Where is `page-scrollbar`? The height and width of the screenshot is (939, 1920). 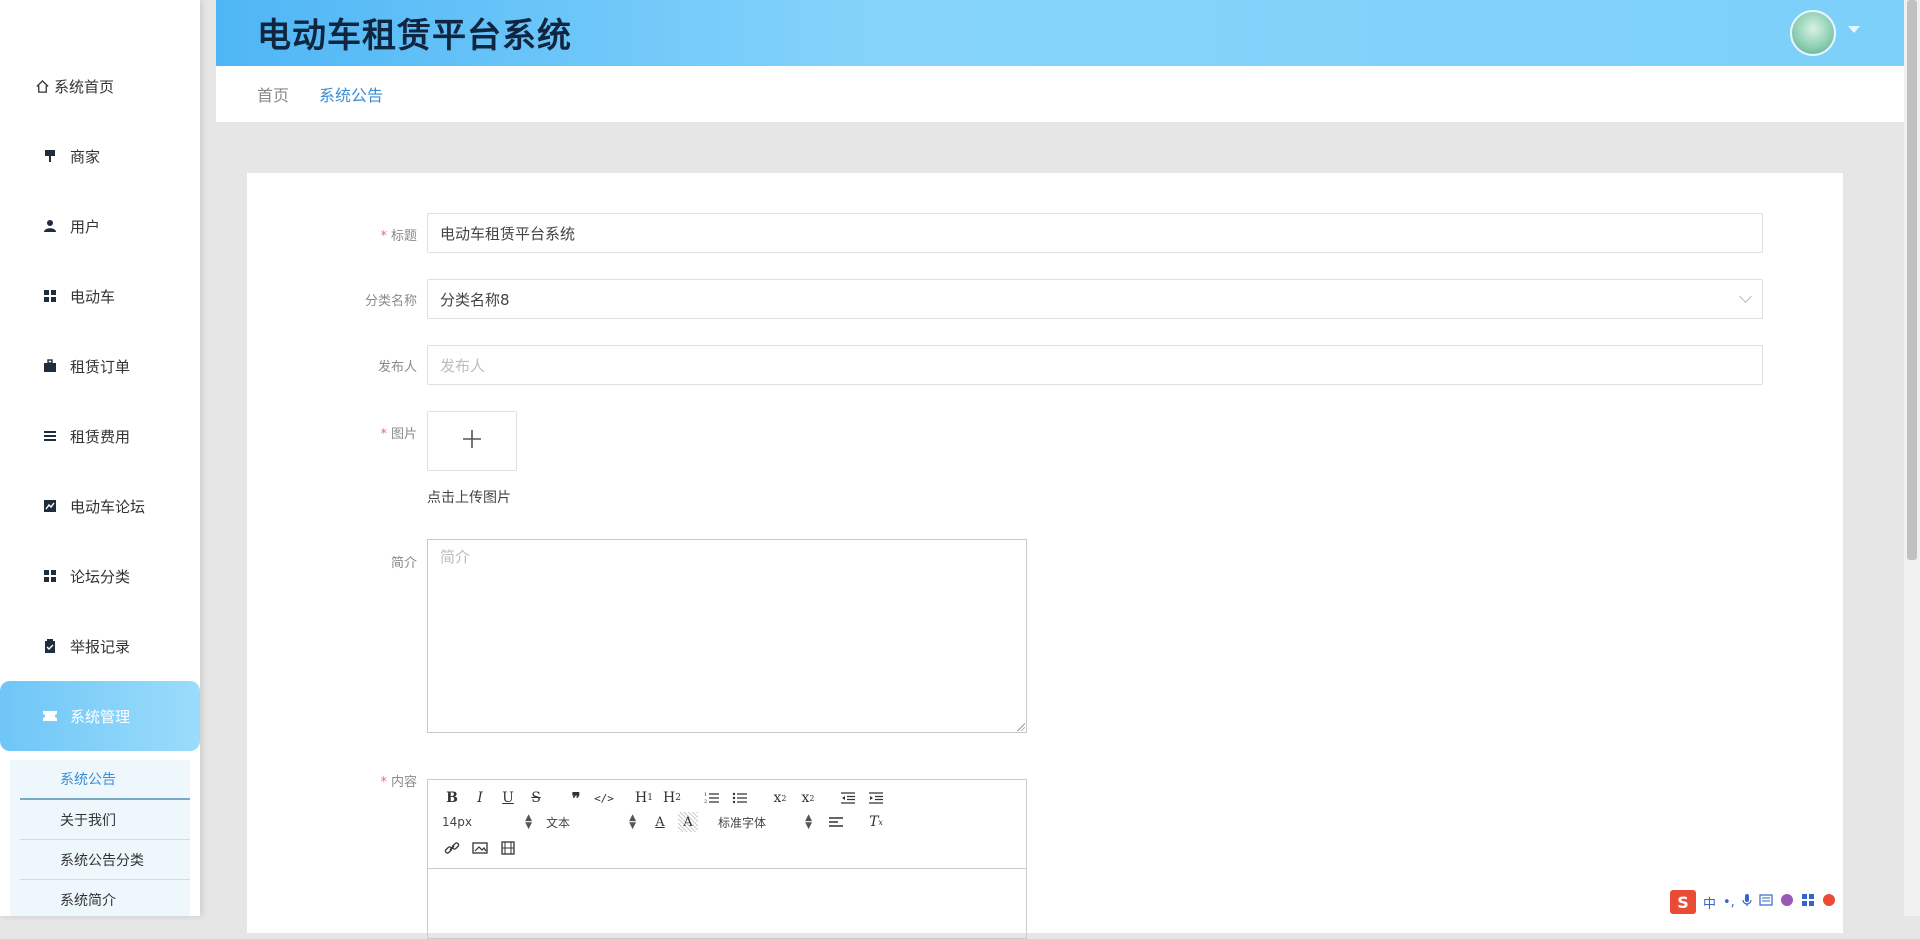 page-scrollbar is located at coordinates (1912, 458).